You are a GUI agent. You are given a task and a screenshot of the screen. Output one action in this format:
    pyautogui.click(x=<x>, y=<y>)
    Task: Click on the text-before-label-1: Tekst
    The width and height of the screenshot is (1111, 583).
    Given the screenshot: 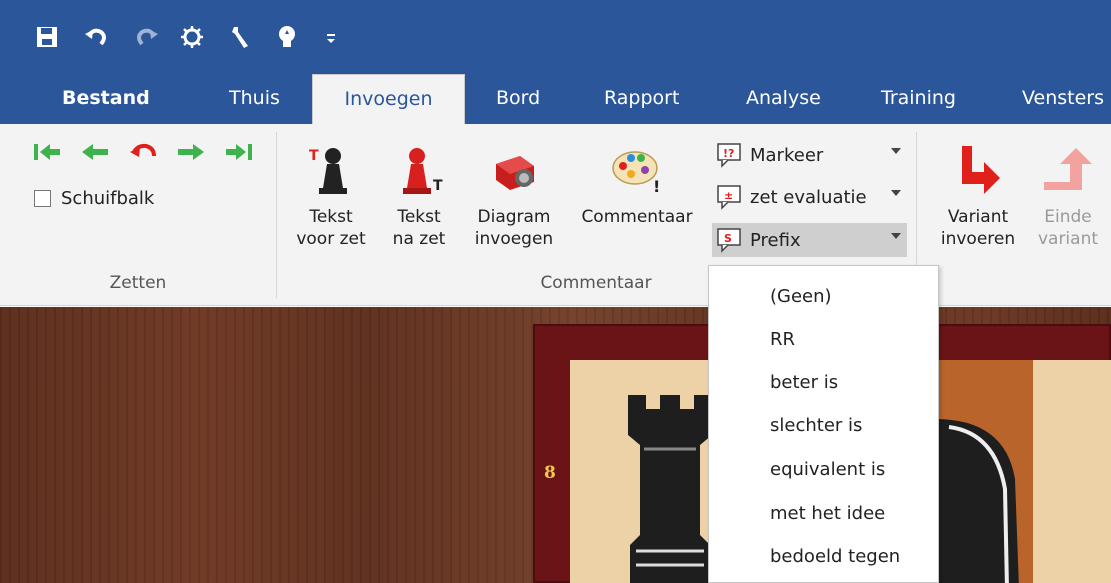 What is the action you would take?
    pyautogui.click(x=331, y=217)
    